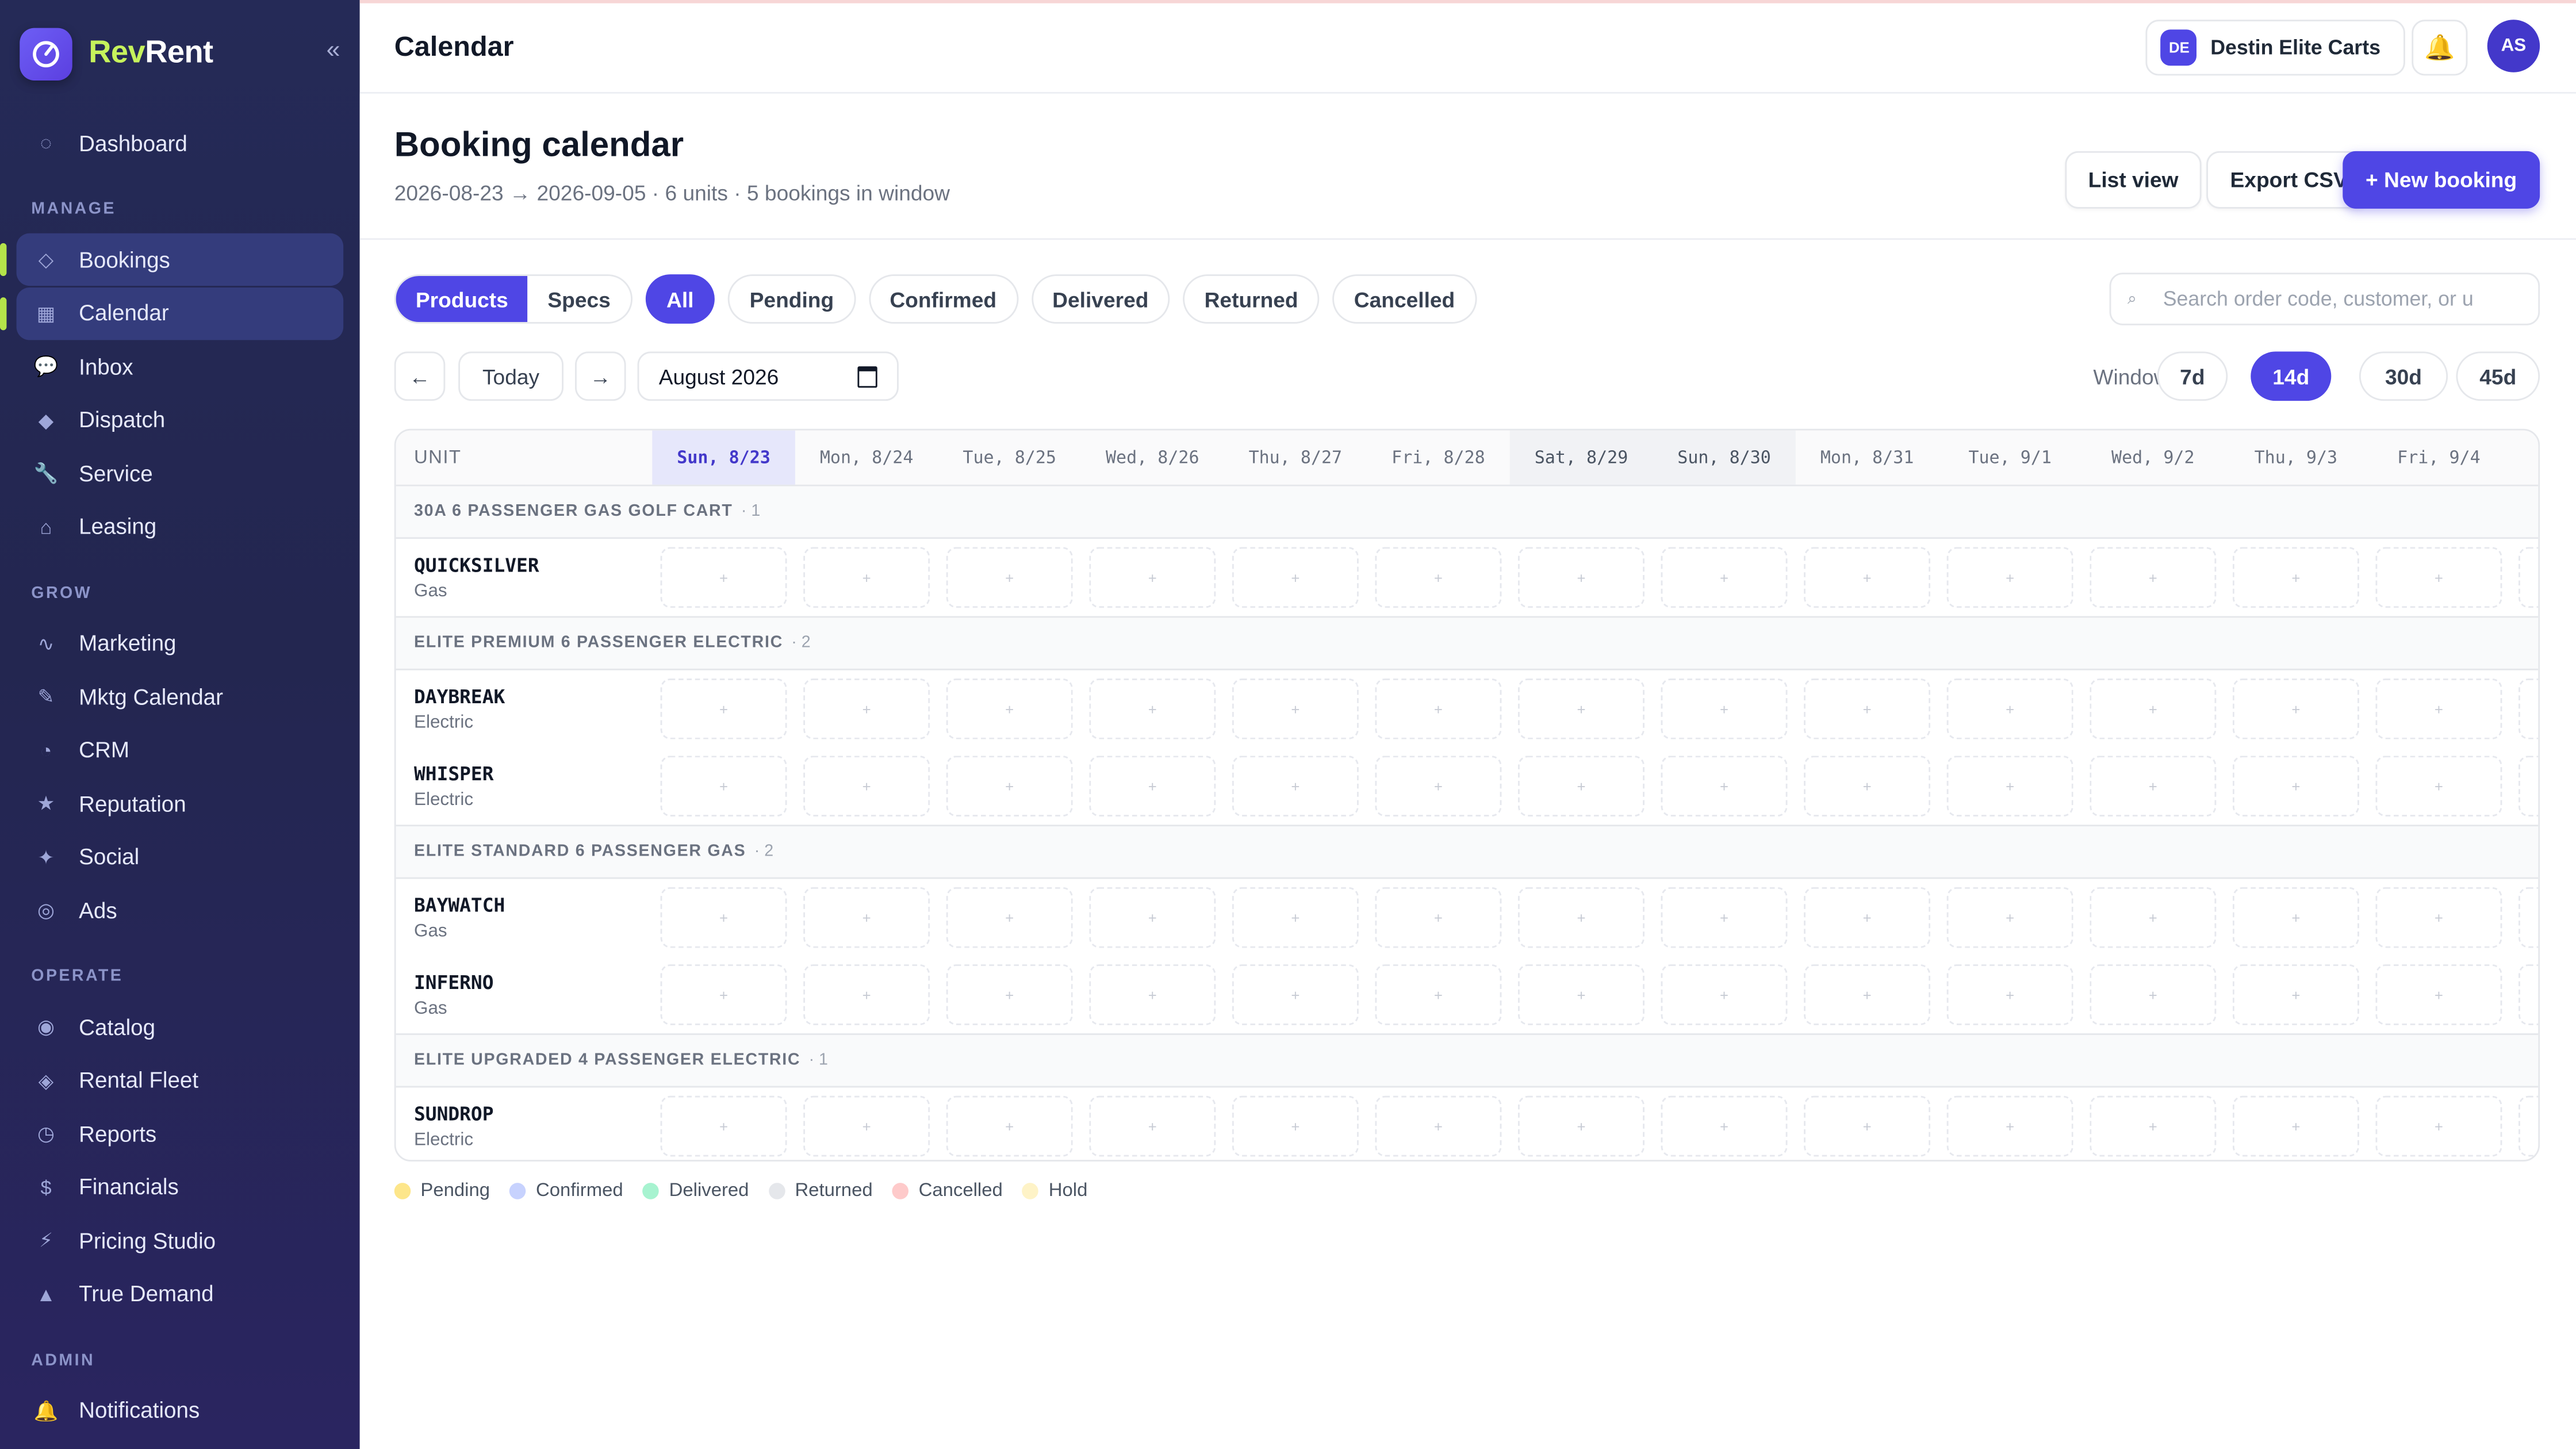  I want to click on sidebar-item-social: ✦ Social, so click(180, 856).